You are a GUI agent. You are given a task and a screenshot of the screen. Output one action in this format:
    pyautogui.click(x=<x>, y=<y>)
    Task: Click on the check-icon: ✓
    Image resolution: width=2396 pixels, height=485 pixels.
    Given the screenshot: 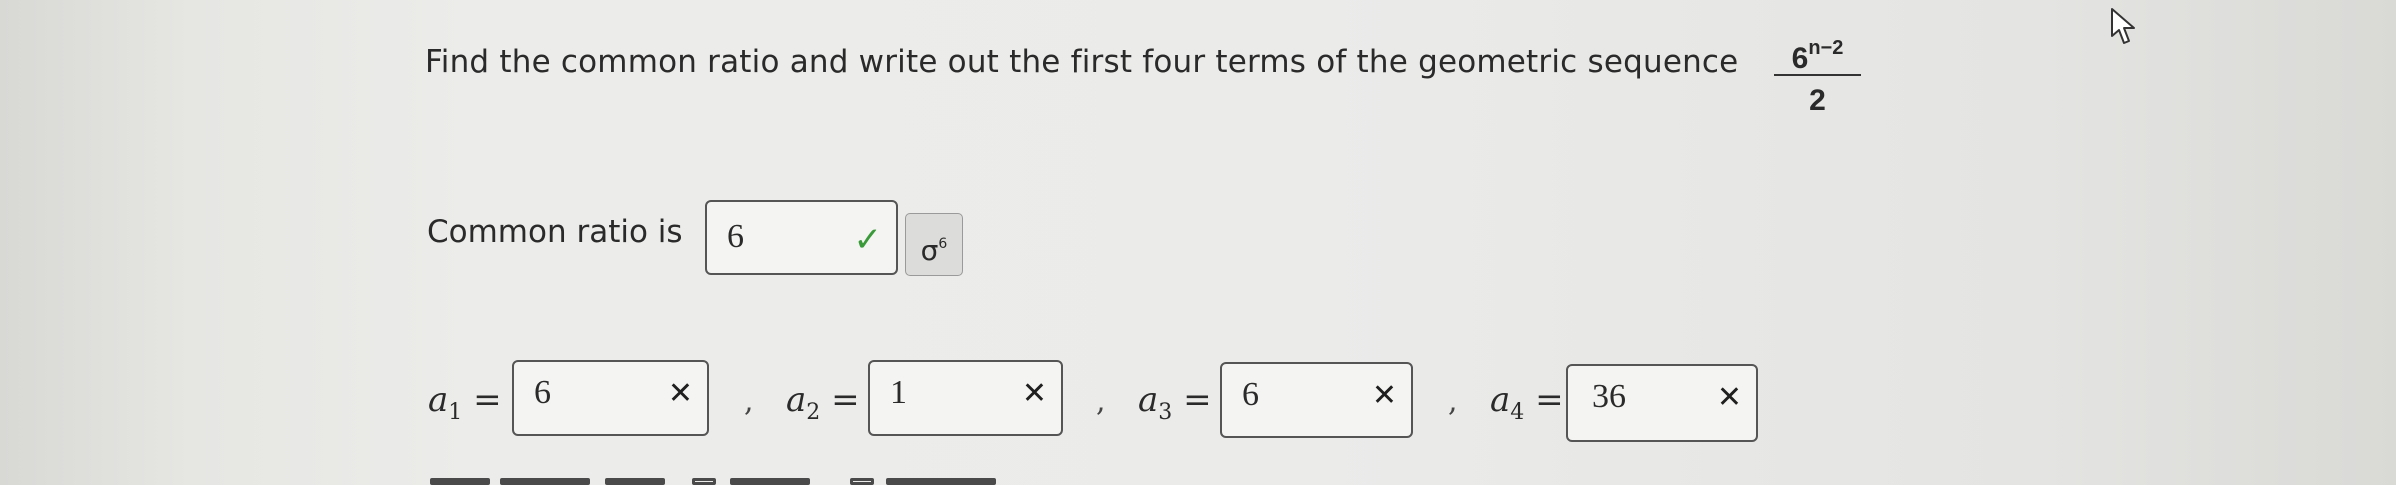 What is the action you would take?
    pyautogui.click(x=868, y=240)
    